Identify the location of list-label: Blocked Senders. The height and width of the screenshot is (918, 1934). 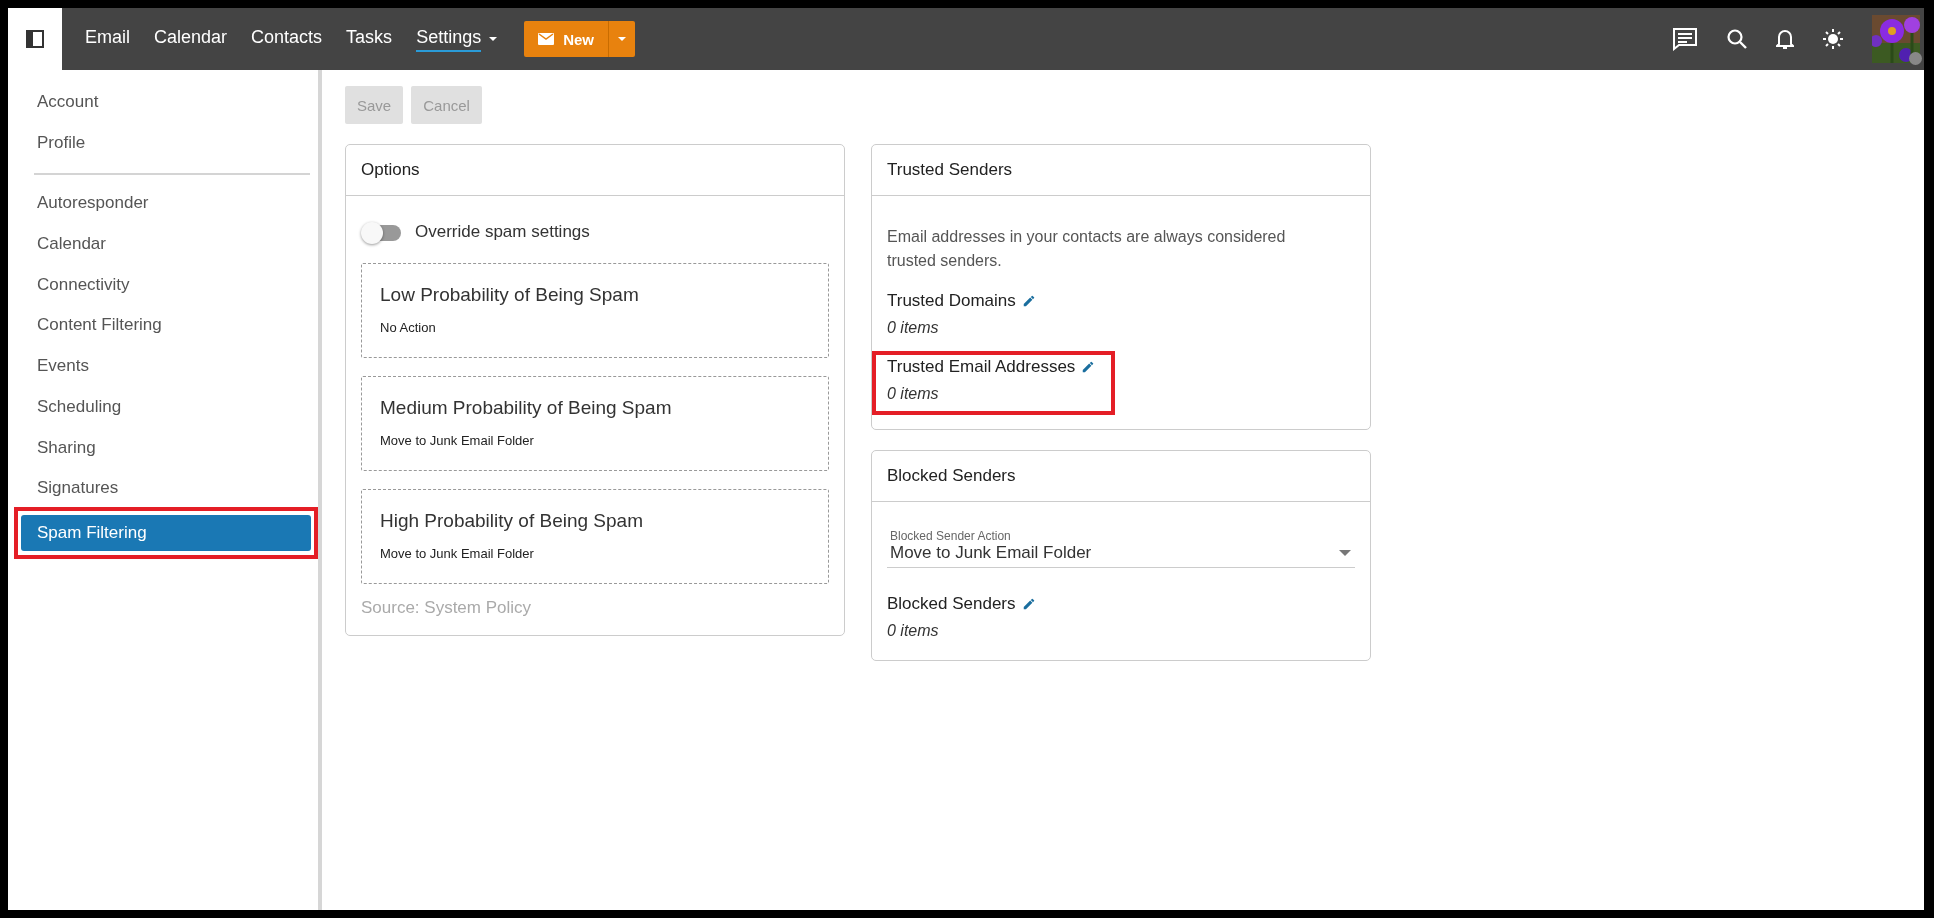
(951, 604).